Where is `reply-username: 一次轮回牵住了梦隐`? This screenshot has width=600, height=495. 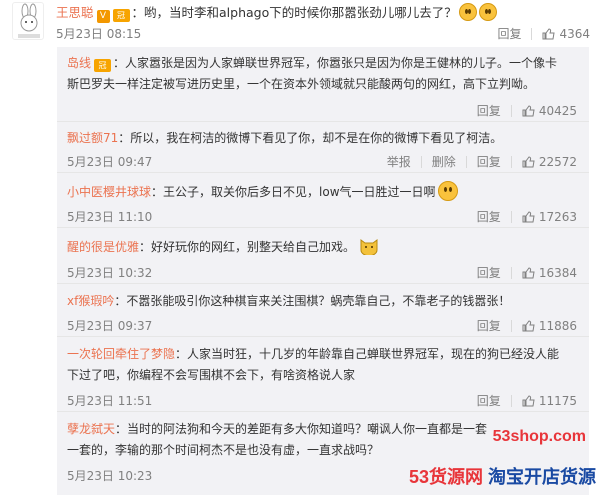
reply-username: 一次轮回牵住了梦隐 is located at coordinates (121, 354).